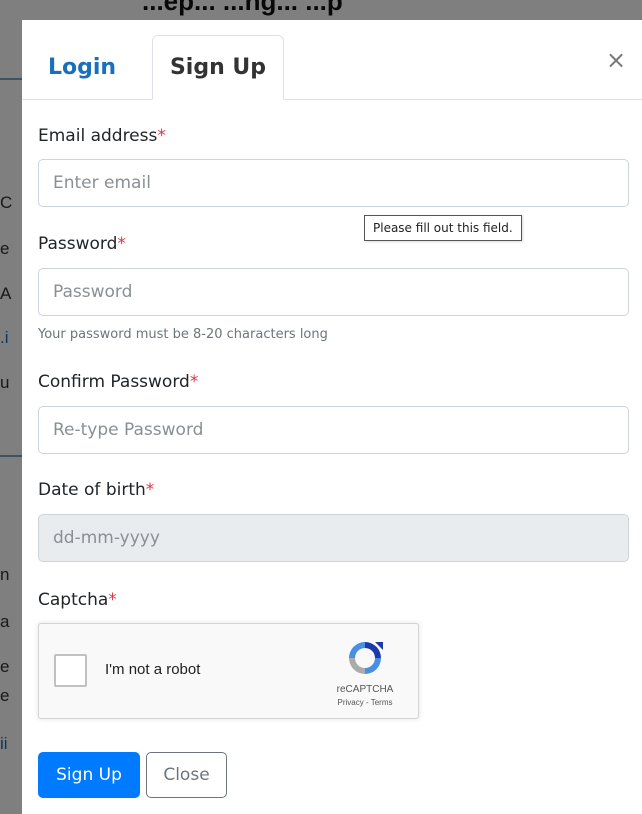 This screenshot has height=814, width=642. What do you see at coordinates (365, 702) in the screenshot?
I see `recaptcha-privacy-terms: Privacy - Terms` at bounding box center [365, 702].